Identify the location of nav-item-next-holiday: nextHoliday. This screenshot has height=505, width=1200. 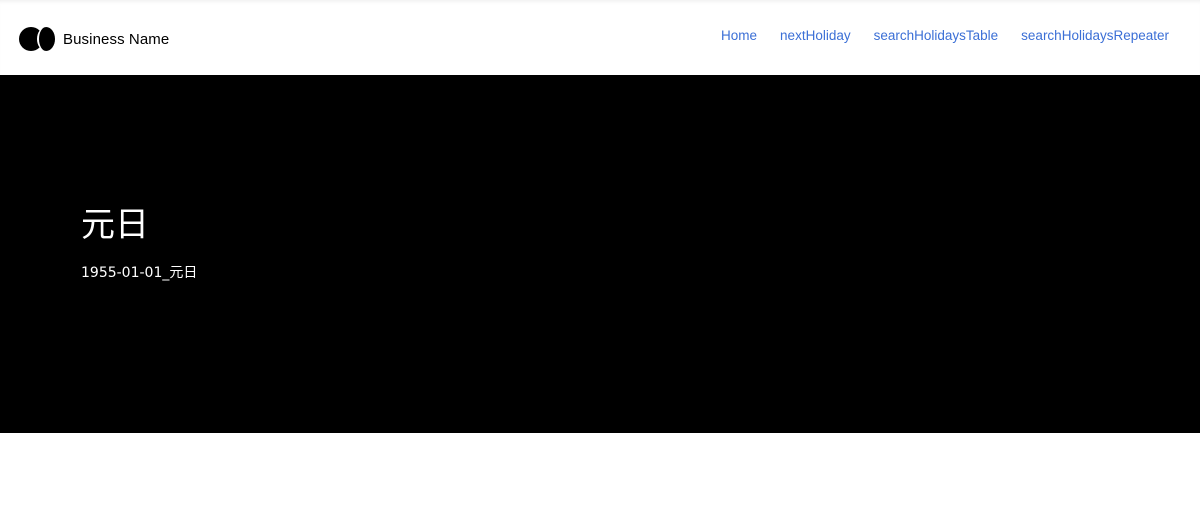
(815, 35).